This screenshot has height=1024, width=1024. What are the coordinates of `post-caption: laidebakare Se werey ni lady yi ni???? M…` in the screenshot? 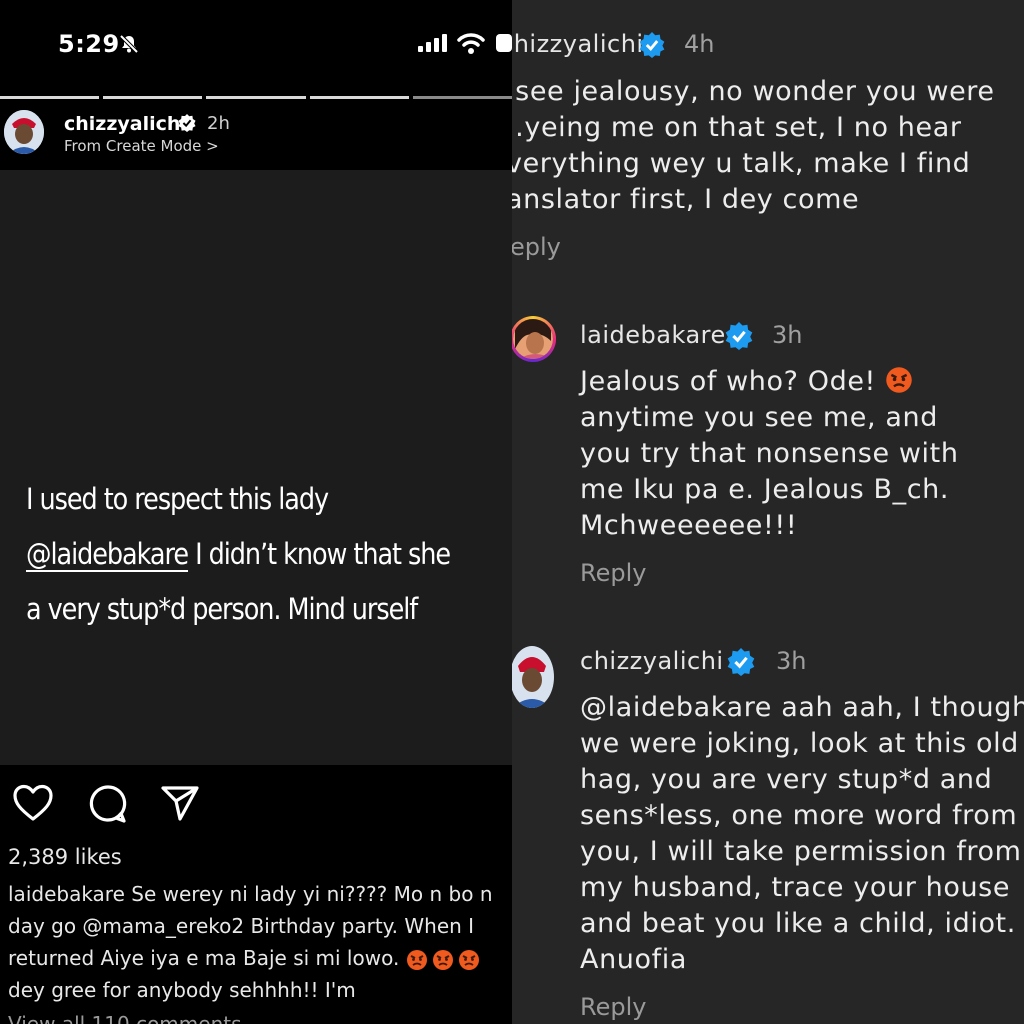 It's located at (260, 942).